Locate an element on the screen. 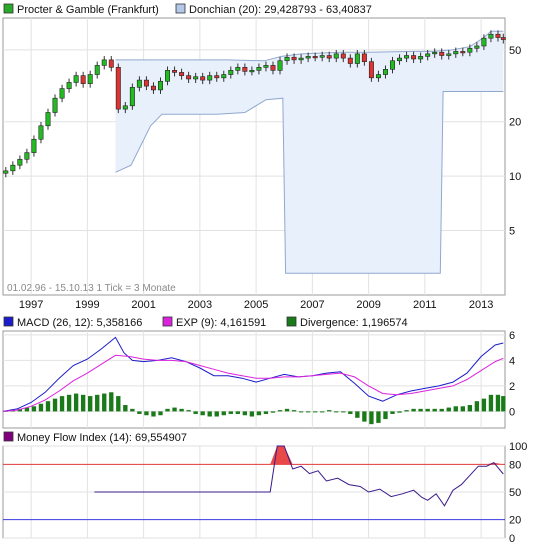 The width and height of the screenshot is (545, 545). legend-swatch-donchian is located at coordinates (180, 8).